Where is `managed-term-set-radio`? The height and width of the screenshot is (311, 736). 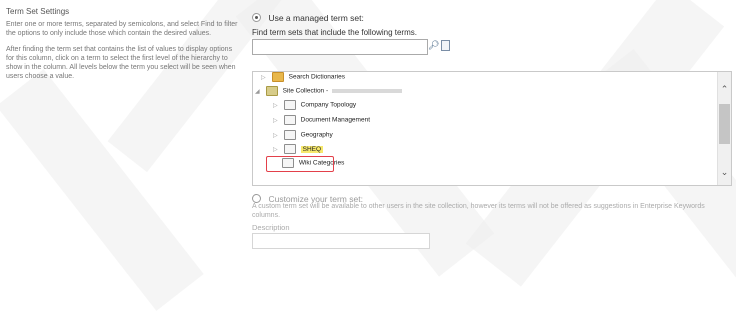
managed-term-set-radio is located at coordinates (256, 18).